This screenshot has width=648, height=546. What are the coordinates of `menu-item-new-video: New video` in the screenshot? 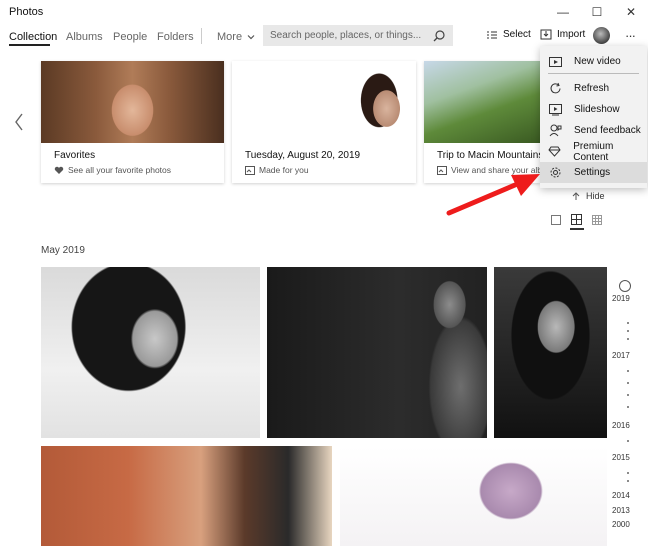 It's located at (593, 61).